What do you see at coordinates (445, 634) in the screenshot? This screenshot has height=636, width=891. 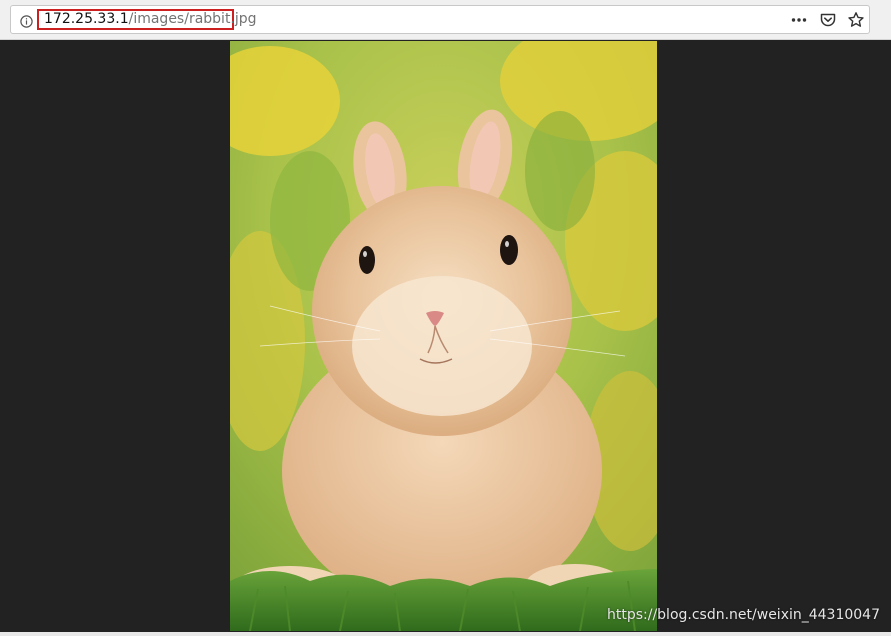 I see `bottom-strip` at bounding box center [445, 634].